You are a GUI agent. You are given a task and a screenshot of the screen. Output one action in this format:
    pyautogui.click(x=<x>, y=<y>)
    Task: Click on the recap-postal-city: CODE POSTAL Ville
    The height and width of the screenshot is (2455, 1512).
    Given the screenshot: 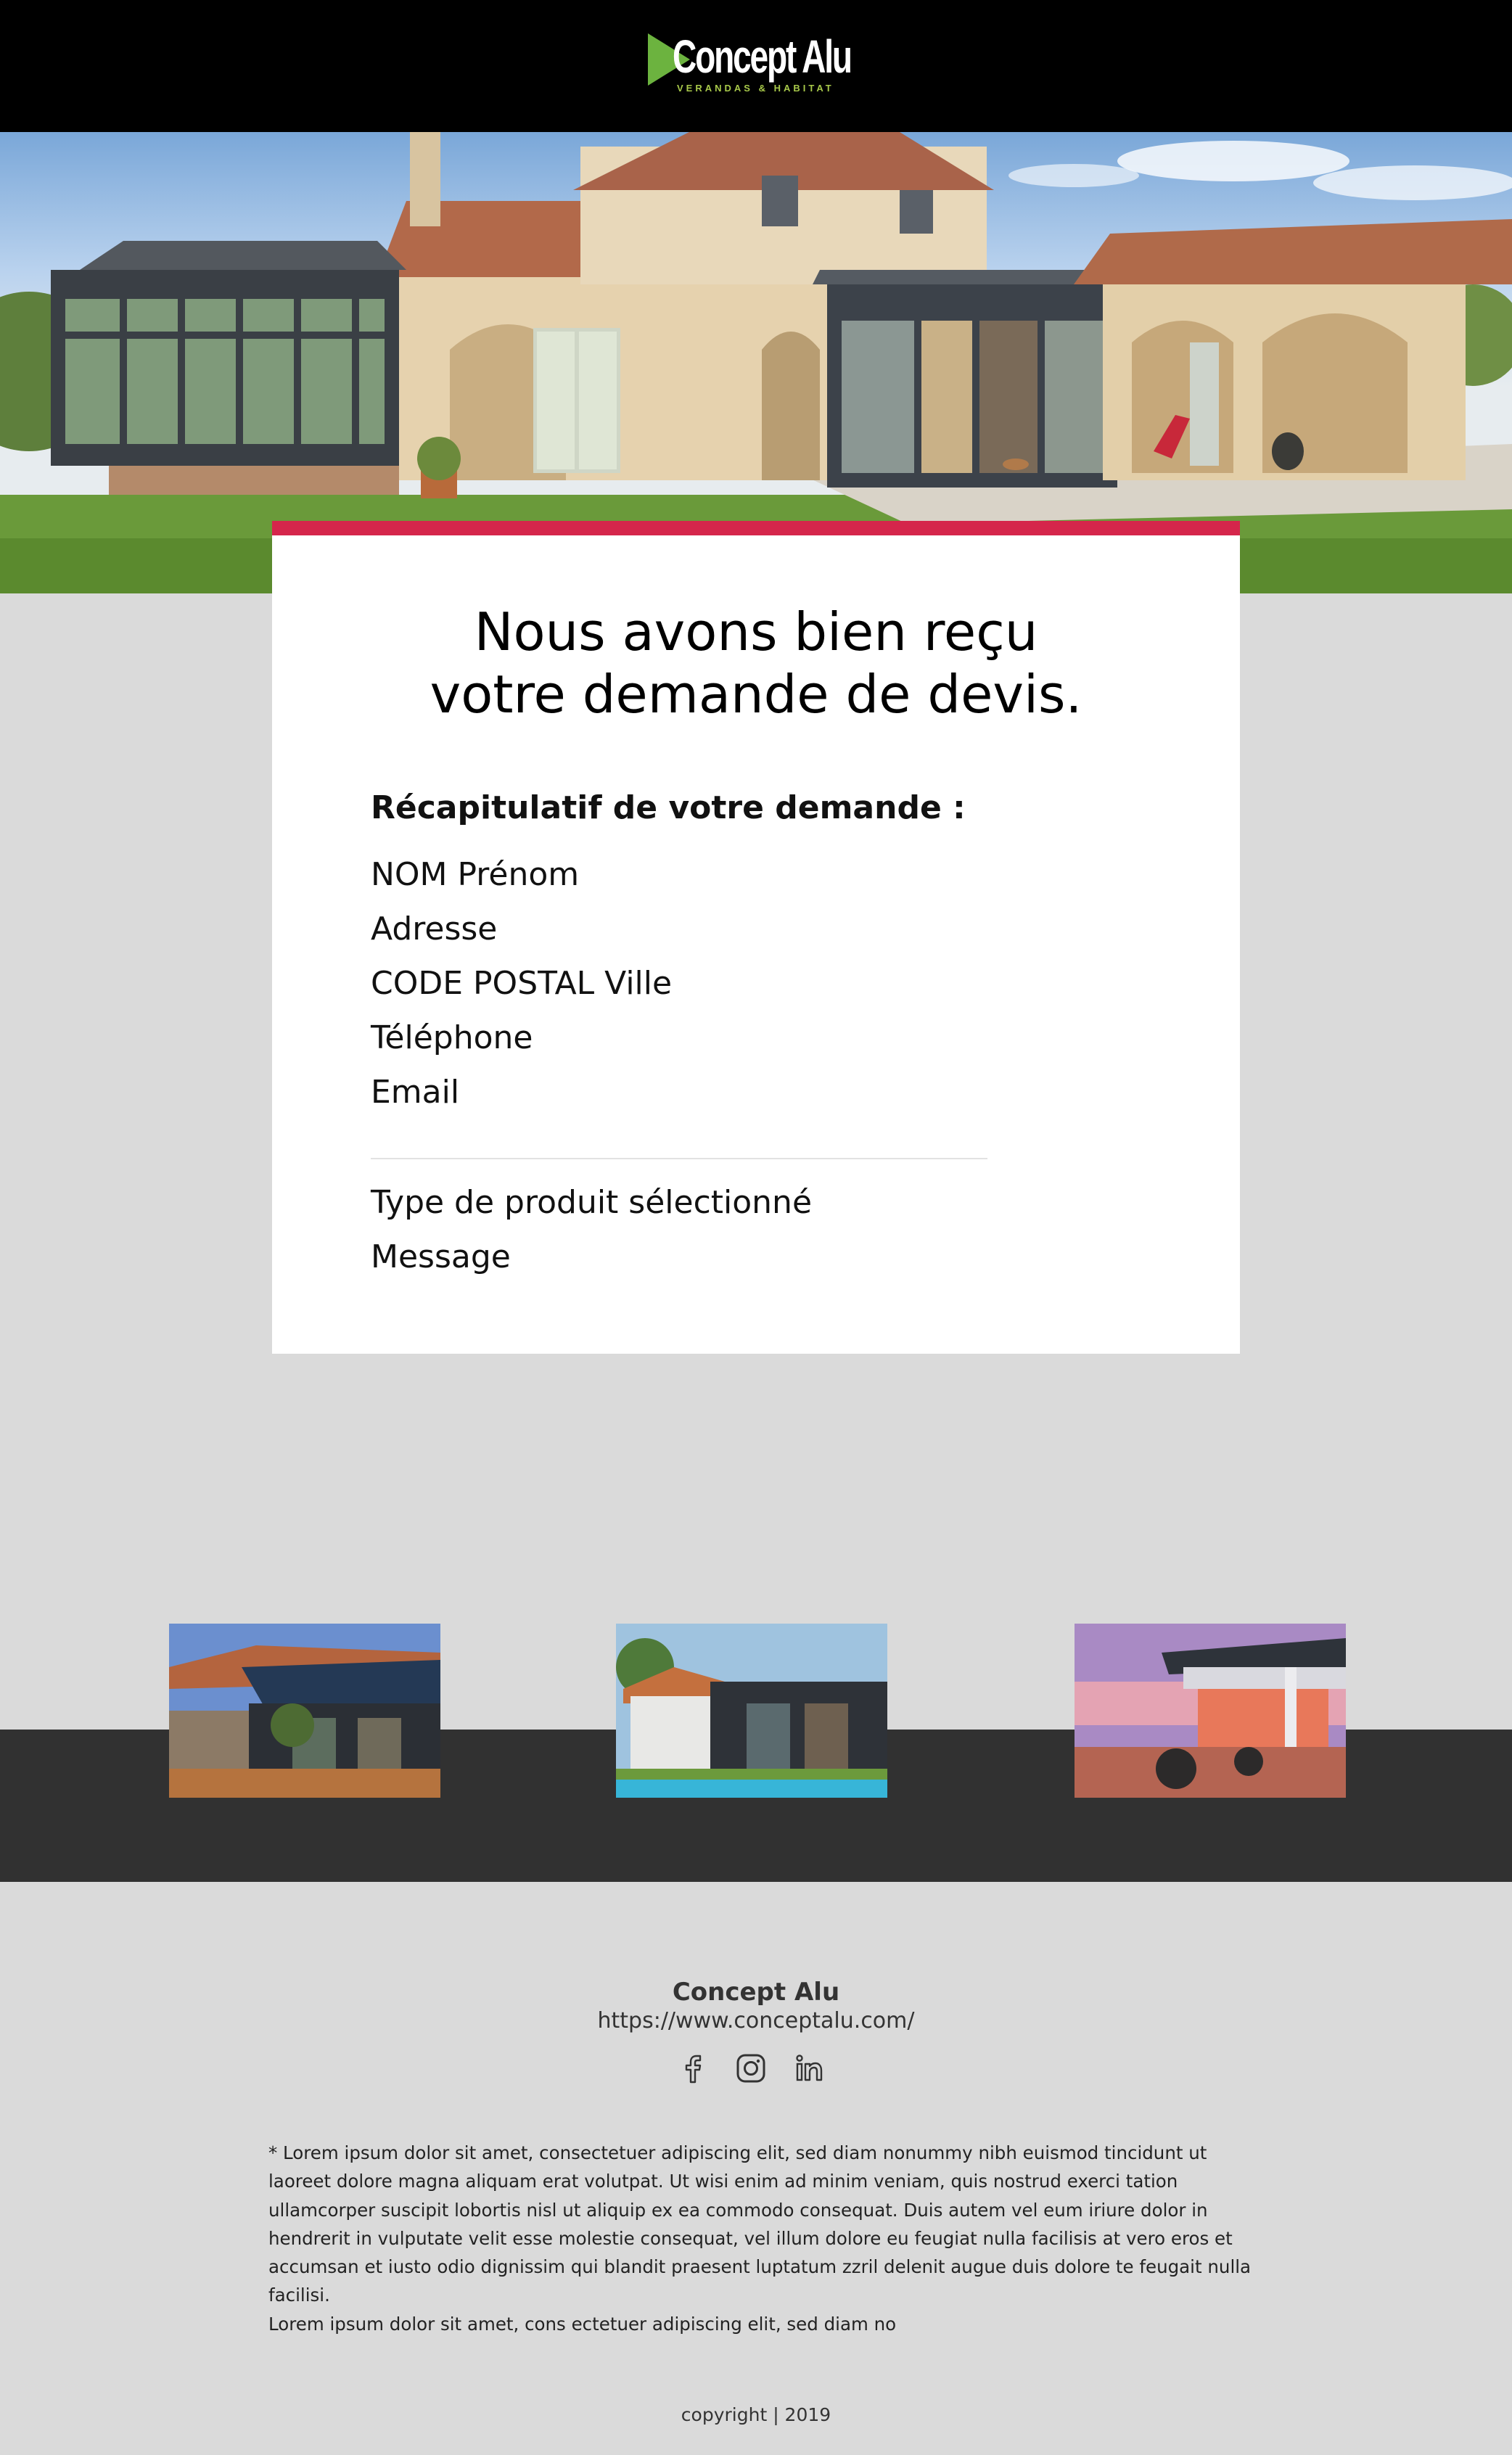 What is the action you would take?
    pyautogui.click(x=522, y=983)
    